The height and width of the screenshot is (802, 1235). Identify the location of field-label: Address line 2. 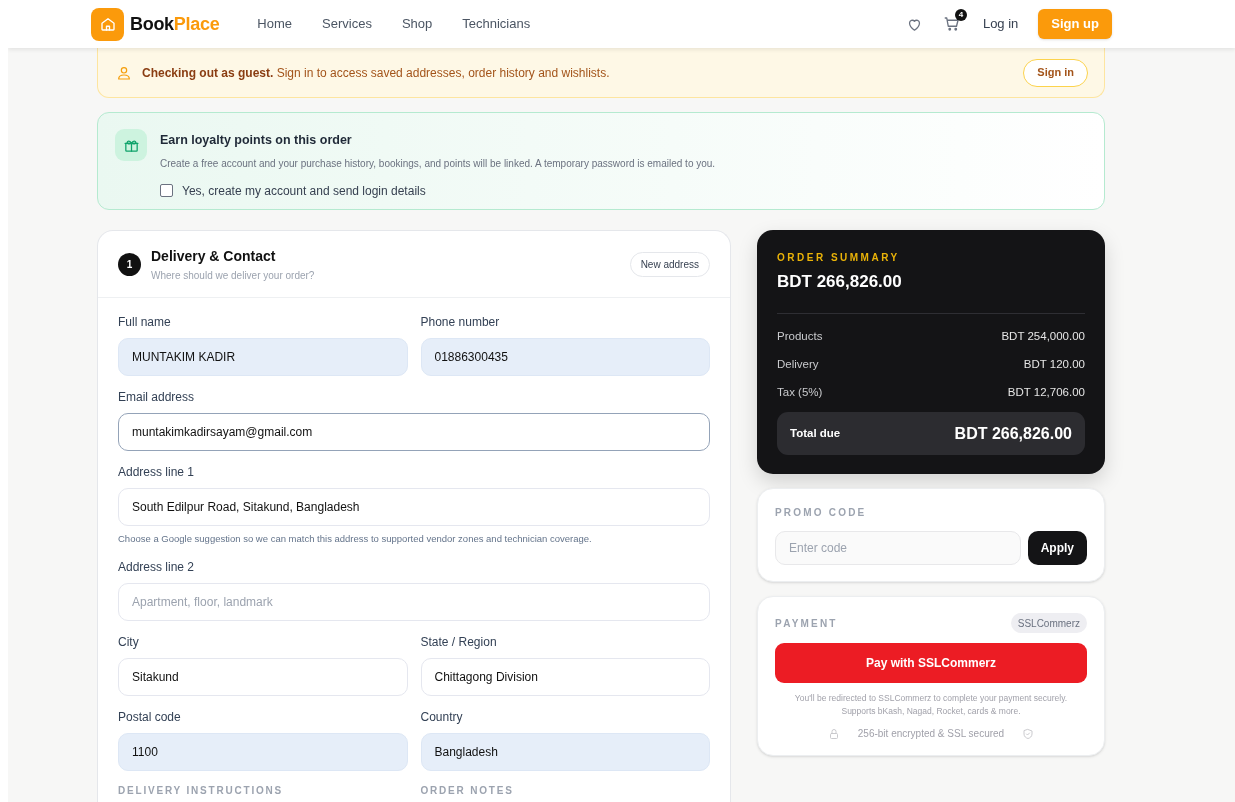
(157, 568).